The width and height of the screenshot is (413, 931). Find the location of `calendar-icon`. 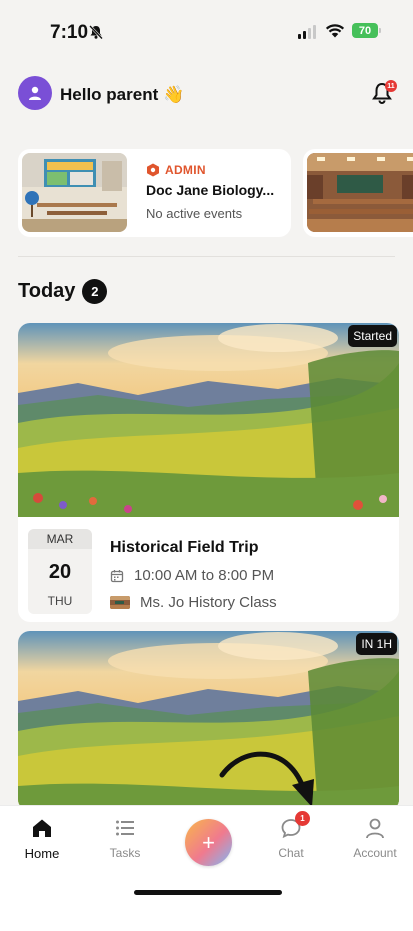

calendar-icon is located at coordinates (117, 575).